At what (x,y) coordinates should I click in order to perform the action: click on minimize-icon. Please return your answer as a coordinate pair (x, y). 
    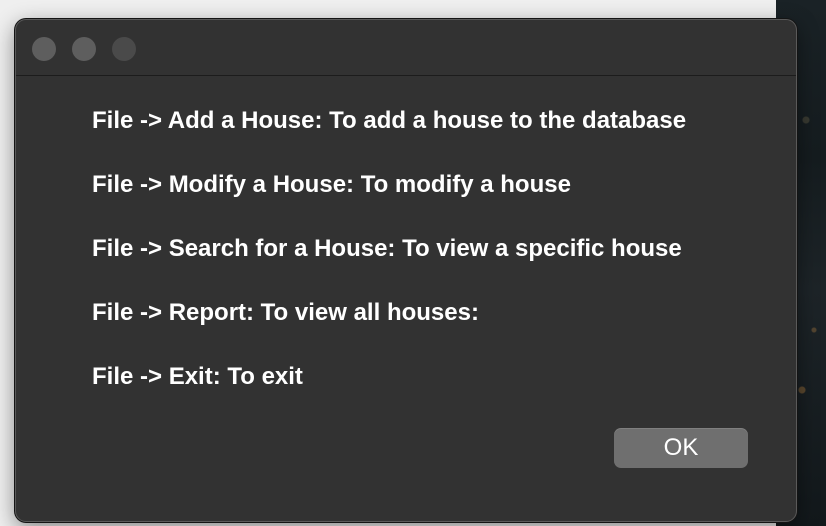
    Looking at the image, I should click on (84, 49).